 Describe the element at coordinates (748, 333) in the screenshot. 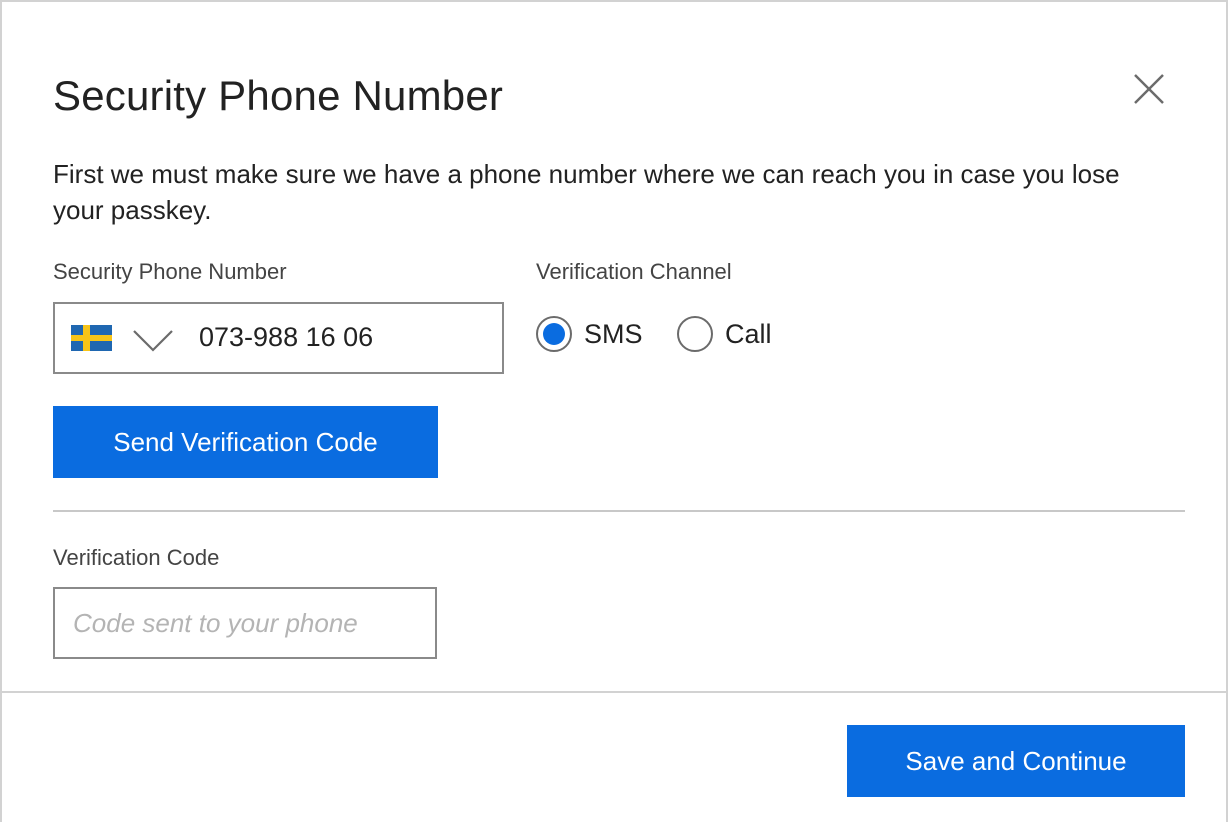

I see `radio-call-label: Call` at that location.